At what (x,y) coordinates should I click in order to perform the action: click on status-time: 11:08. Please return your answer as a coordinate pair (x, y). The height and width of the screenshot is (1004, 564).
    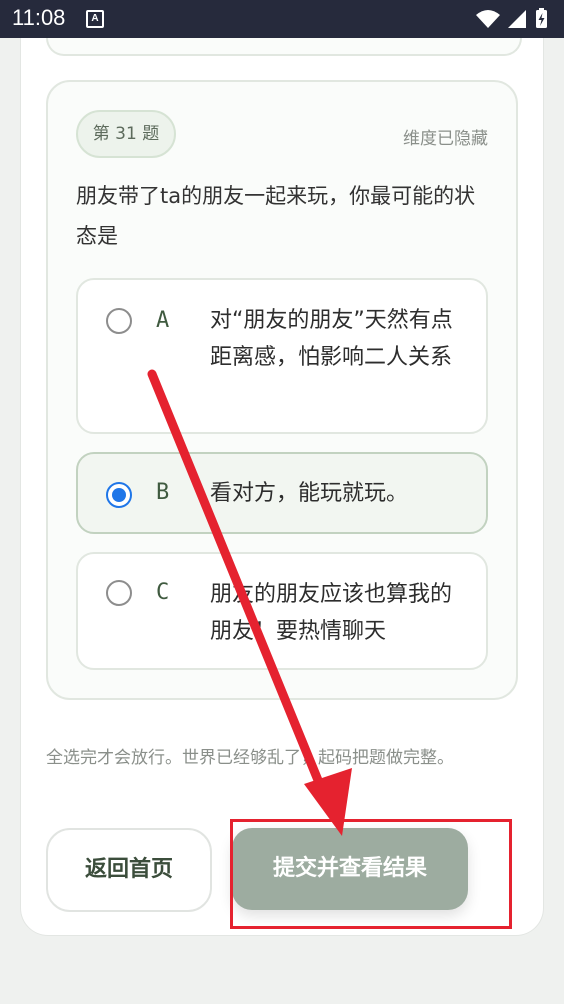
    Looking at the image, I should click on (39, 17).